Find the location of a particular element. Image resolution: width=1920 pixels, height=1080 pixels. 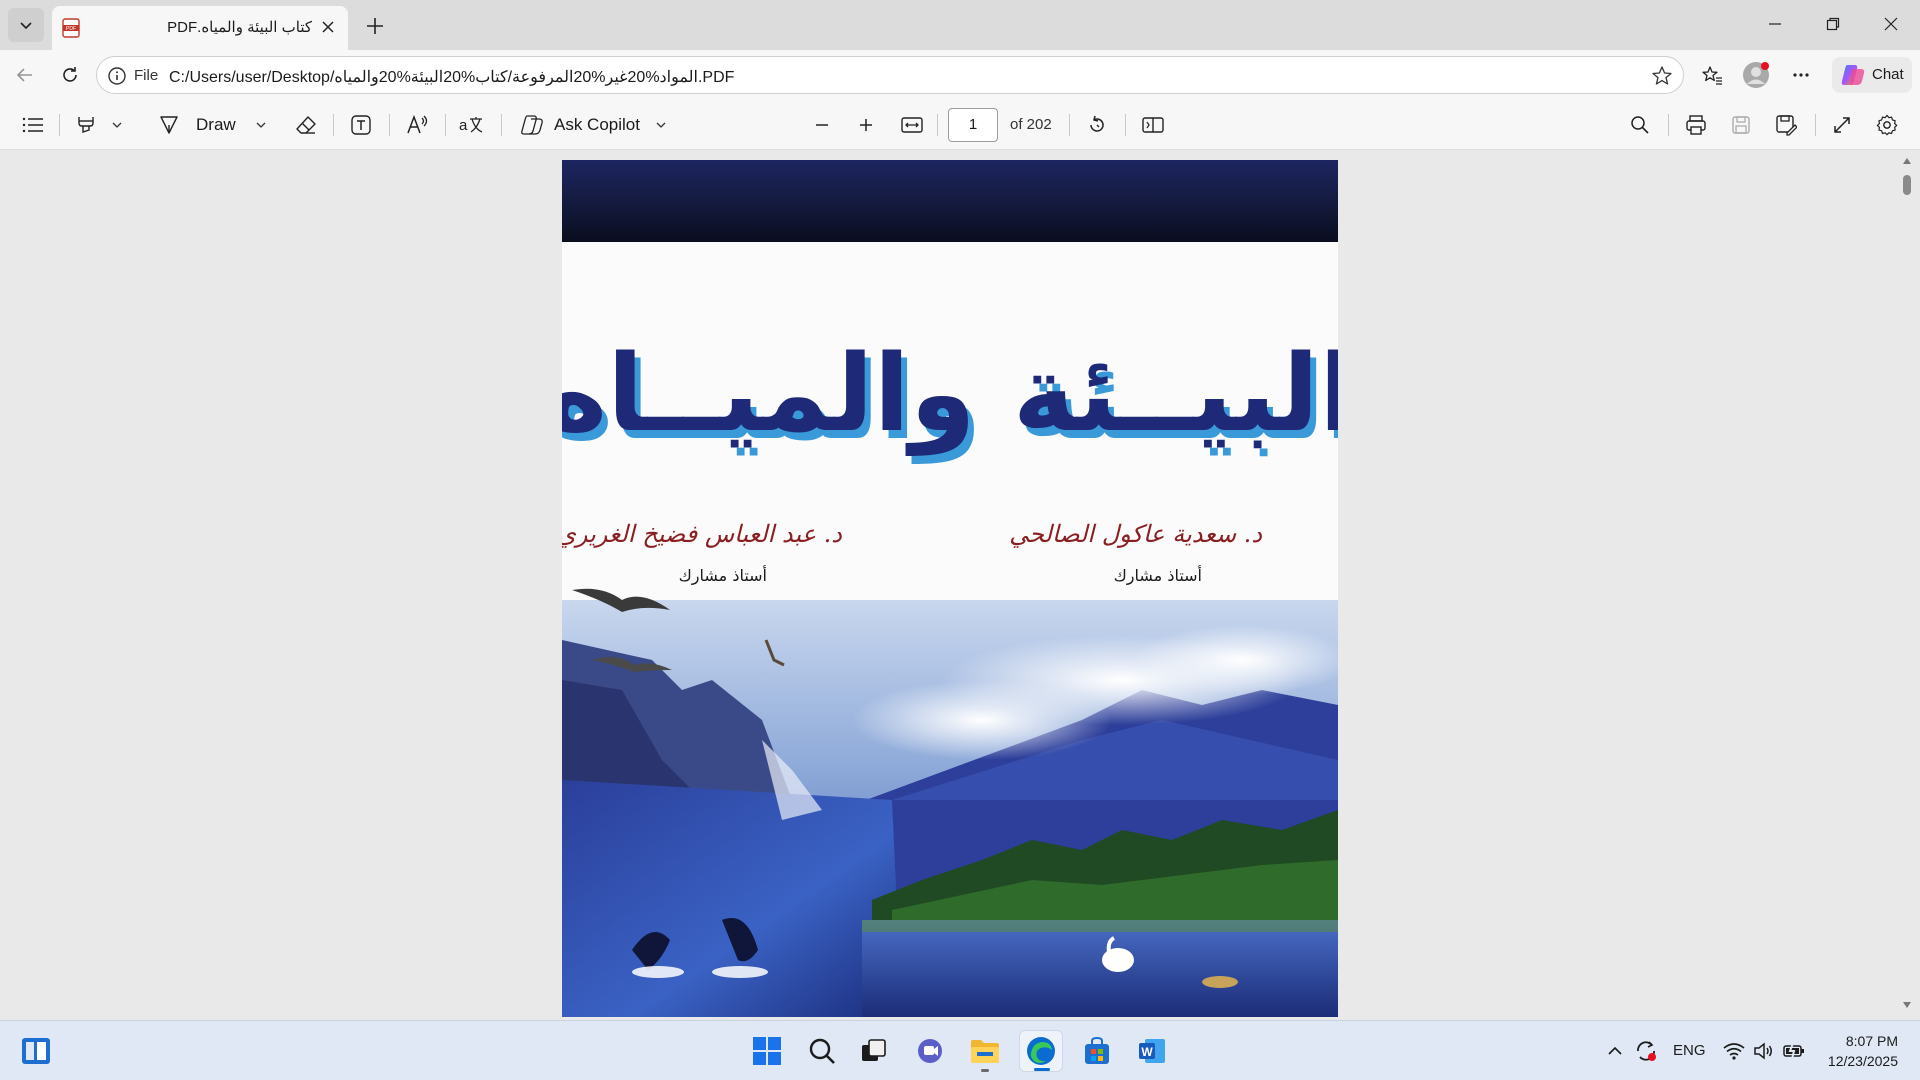

edge-icon is located at coordinates (1041, 1051).